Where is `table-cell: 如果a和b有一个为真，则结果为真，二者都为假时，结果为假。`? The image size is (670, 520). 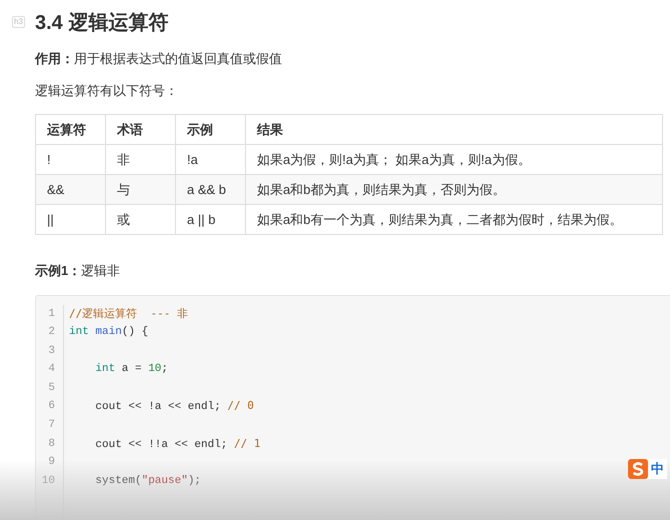 table-cell: 如果a和b有一个为真，则结果为真，二者都为假时，结果为假。 is located at coordinates (454, 219).